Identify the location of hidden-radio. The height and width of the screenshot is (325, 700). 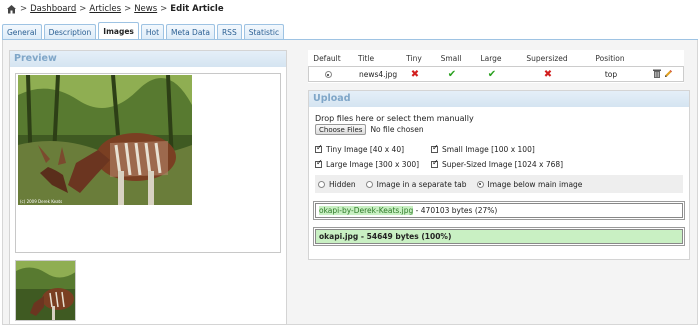
(321, 184).